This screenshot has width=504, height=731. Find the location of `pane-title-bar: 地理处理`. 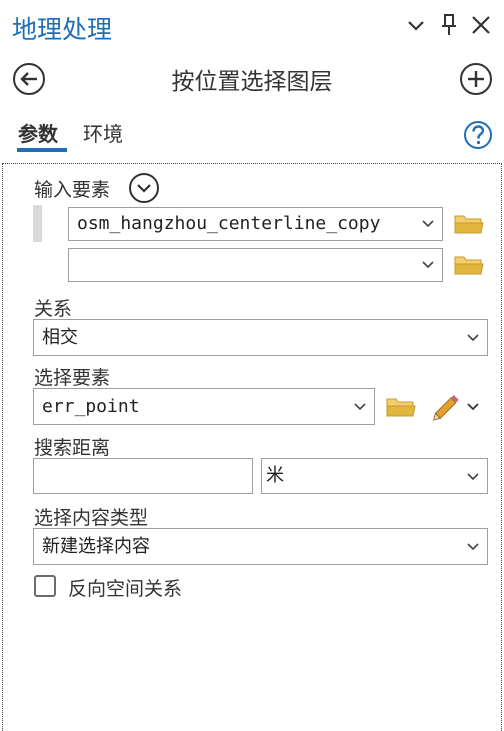

pane-title-bar: 地理处理 is located at coordinates (252, 26).